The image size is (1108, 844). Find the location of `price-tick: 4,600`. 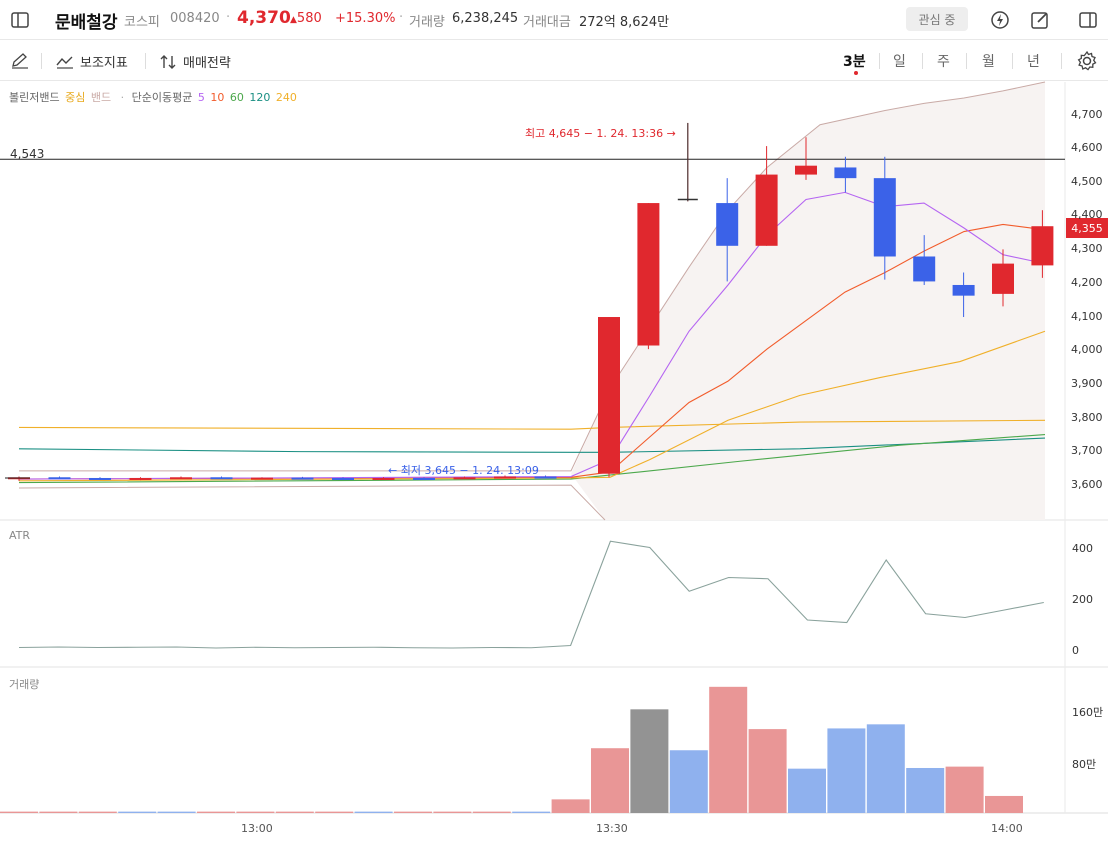

price-tick: 4,600 is located at coordinates (1087, 147).